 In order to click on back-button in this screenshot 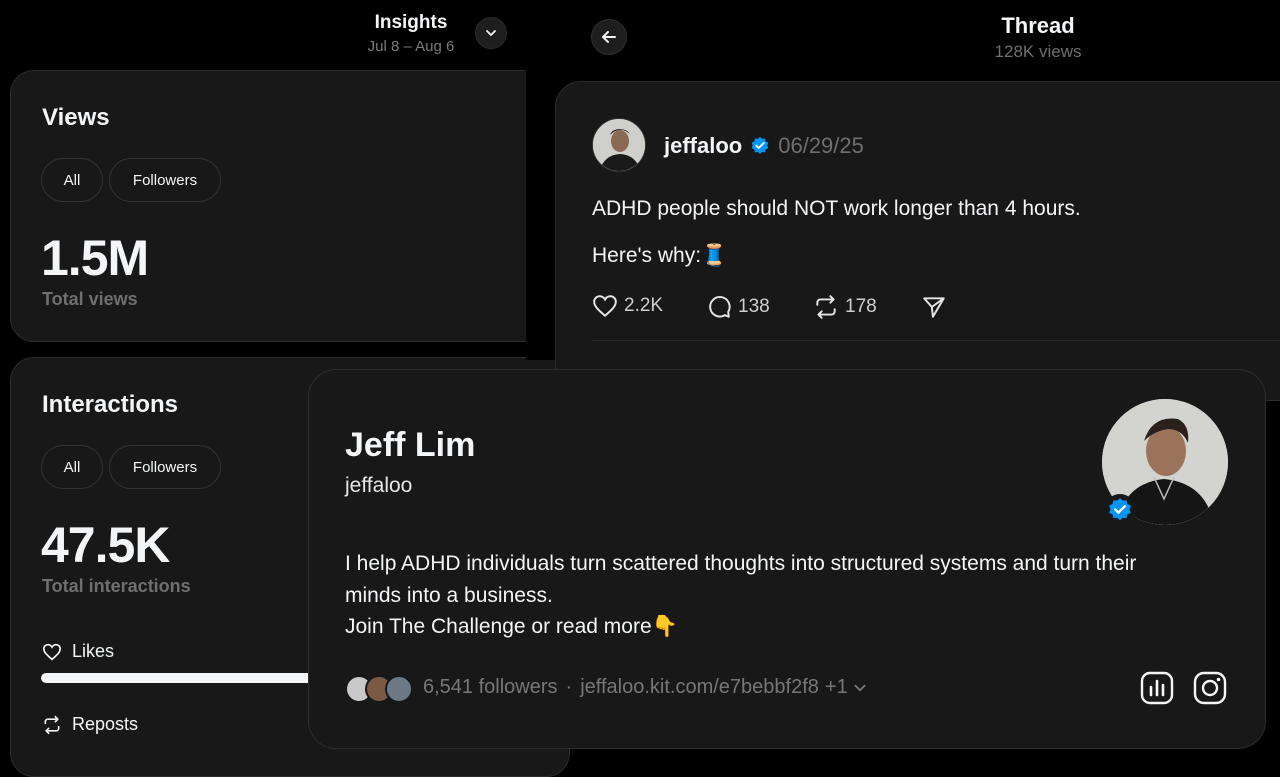, I will do `click(609, 37)`.